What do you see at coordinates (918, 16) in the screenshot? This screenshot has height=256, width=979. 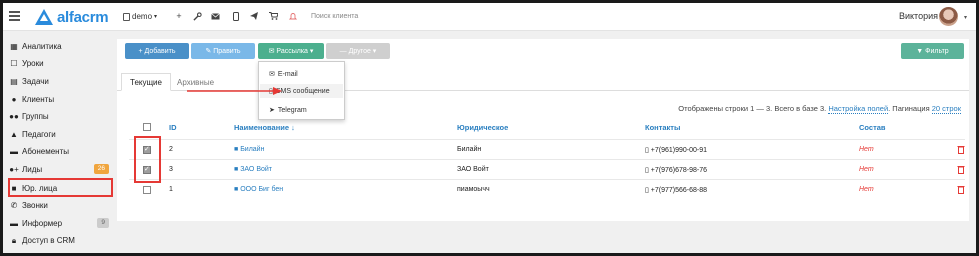 I see `user-name: Виктория` at bounding box center [918, 16].